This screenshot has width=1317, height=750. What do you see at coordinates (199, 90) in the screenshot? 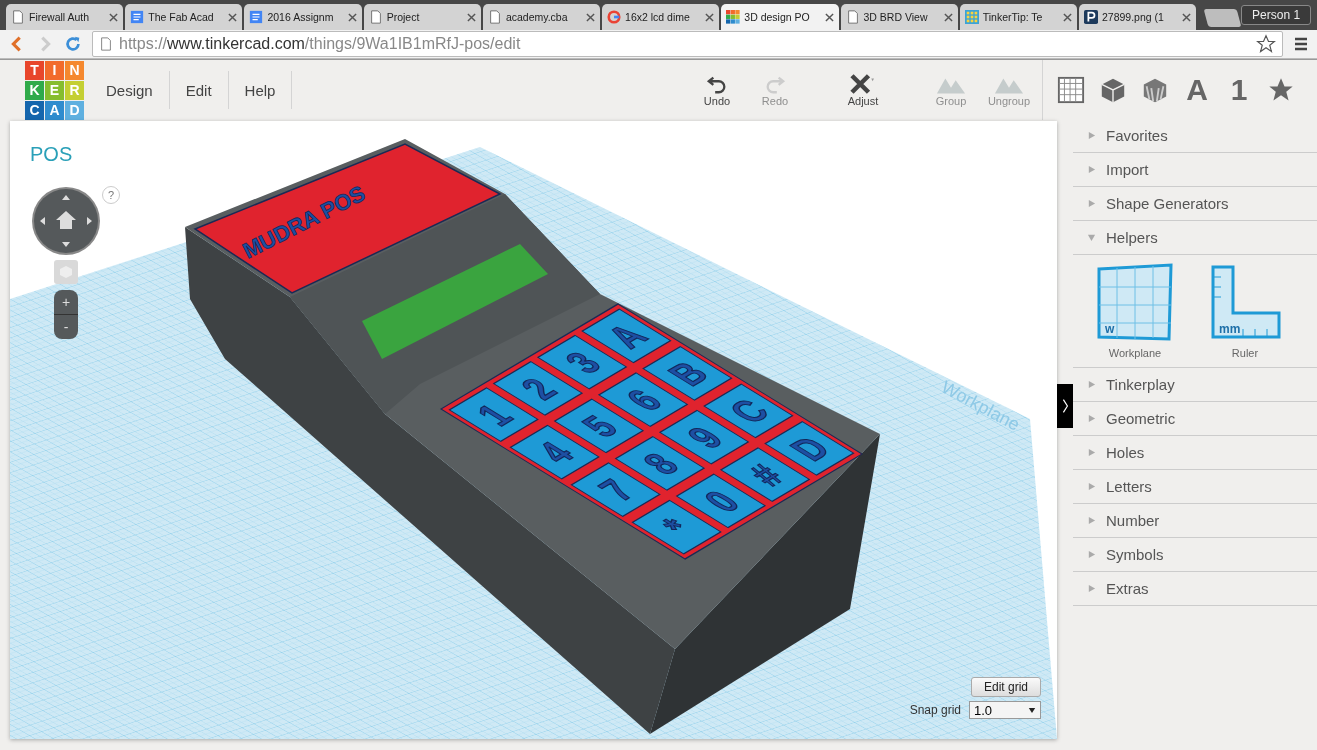
I see `menu-item: Edit` at bounding box center [199, 90].